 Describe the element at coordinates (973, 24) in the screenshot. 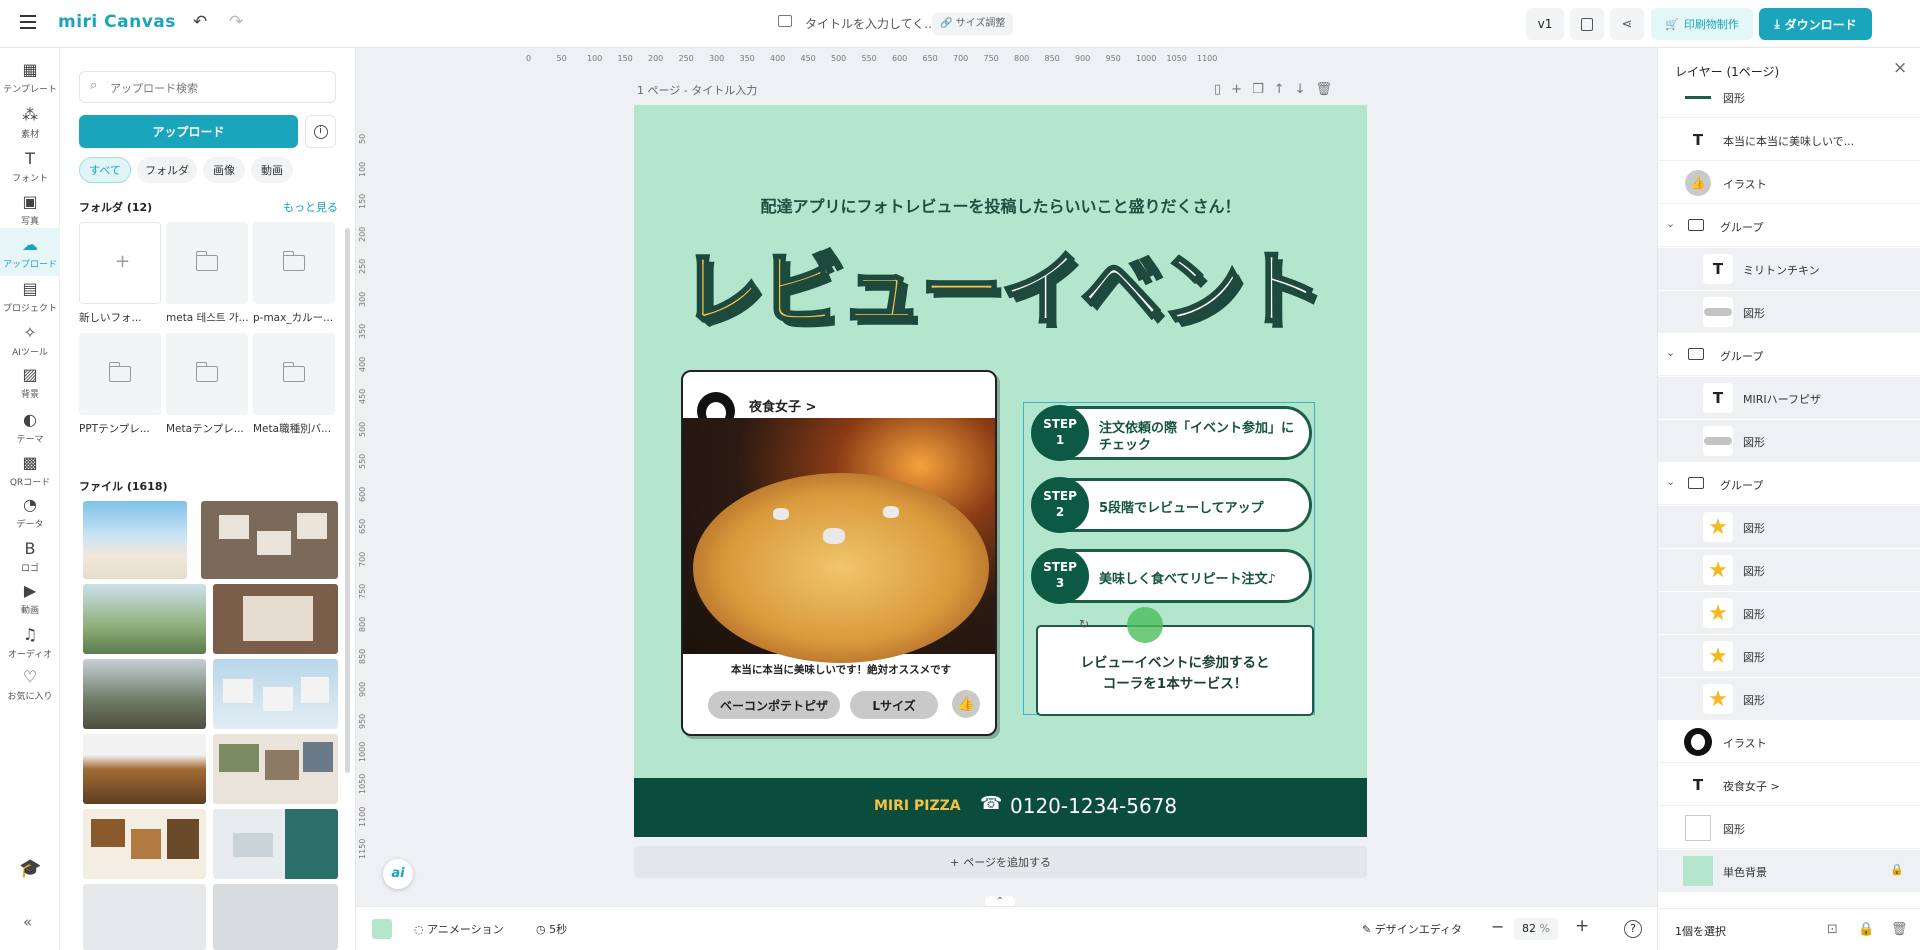

I see `resize-button: 🔗 サイズ調整` at that location.